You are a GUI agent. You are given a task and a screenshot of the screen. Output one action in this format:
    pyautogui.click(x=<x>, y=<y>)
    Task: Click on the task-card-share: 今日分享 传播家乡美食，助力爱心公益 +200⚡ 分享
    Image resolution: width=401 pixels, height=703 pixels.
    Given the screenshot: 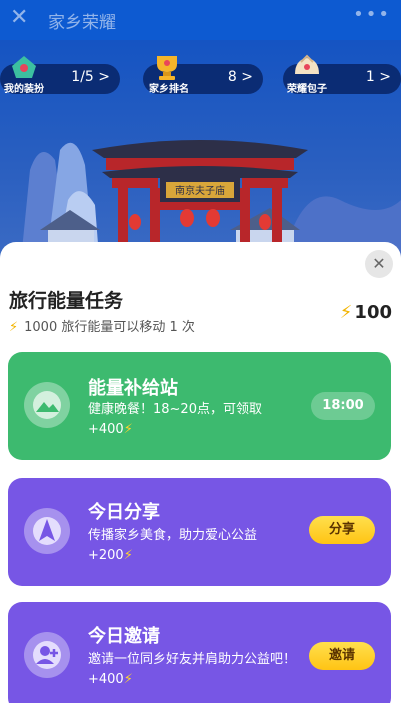 What is the action you would take?
    pyautogui.click(x=199, y=532)
    